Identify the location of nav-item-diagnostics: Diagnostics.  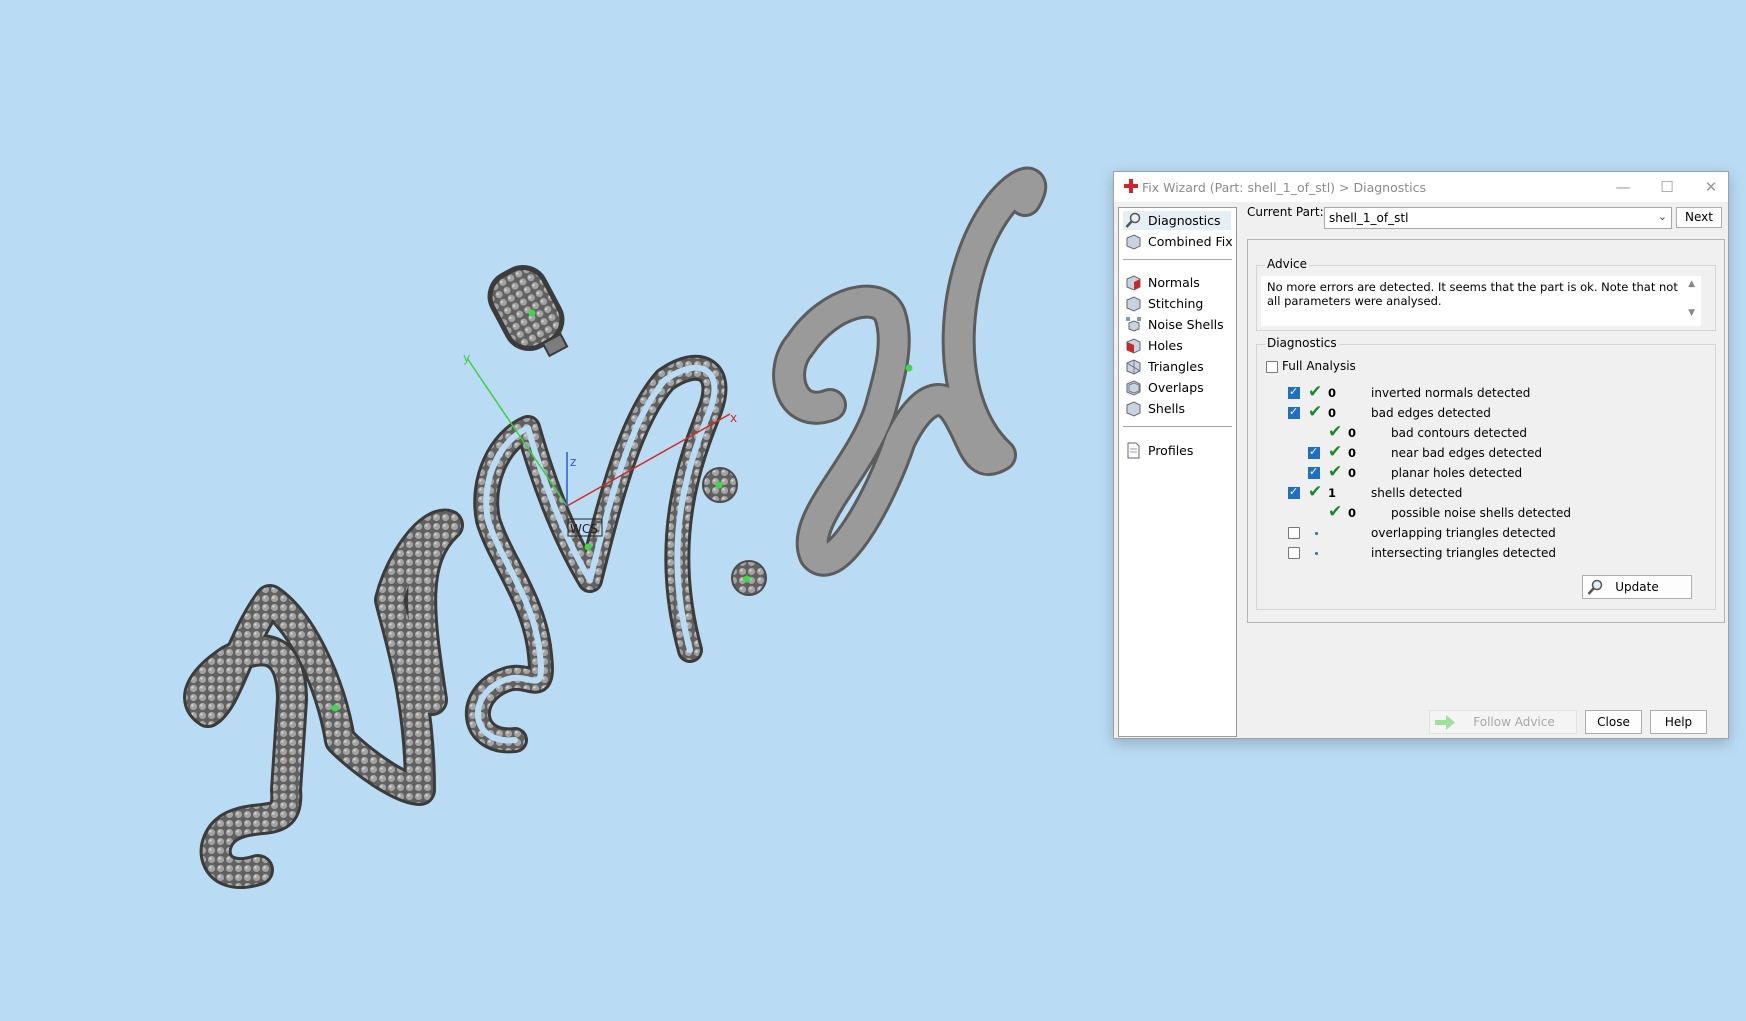
(1177, 220).